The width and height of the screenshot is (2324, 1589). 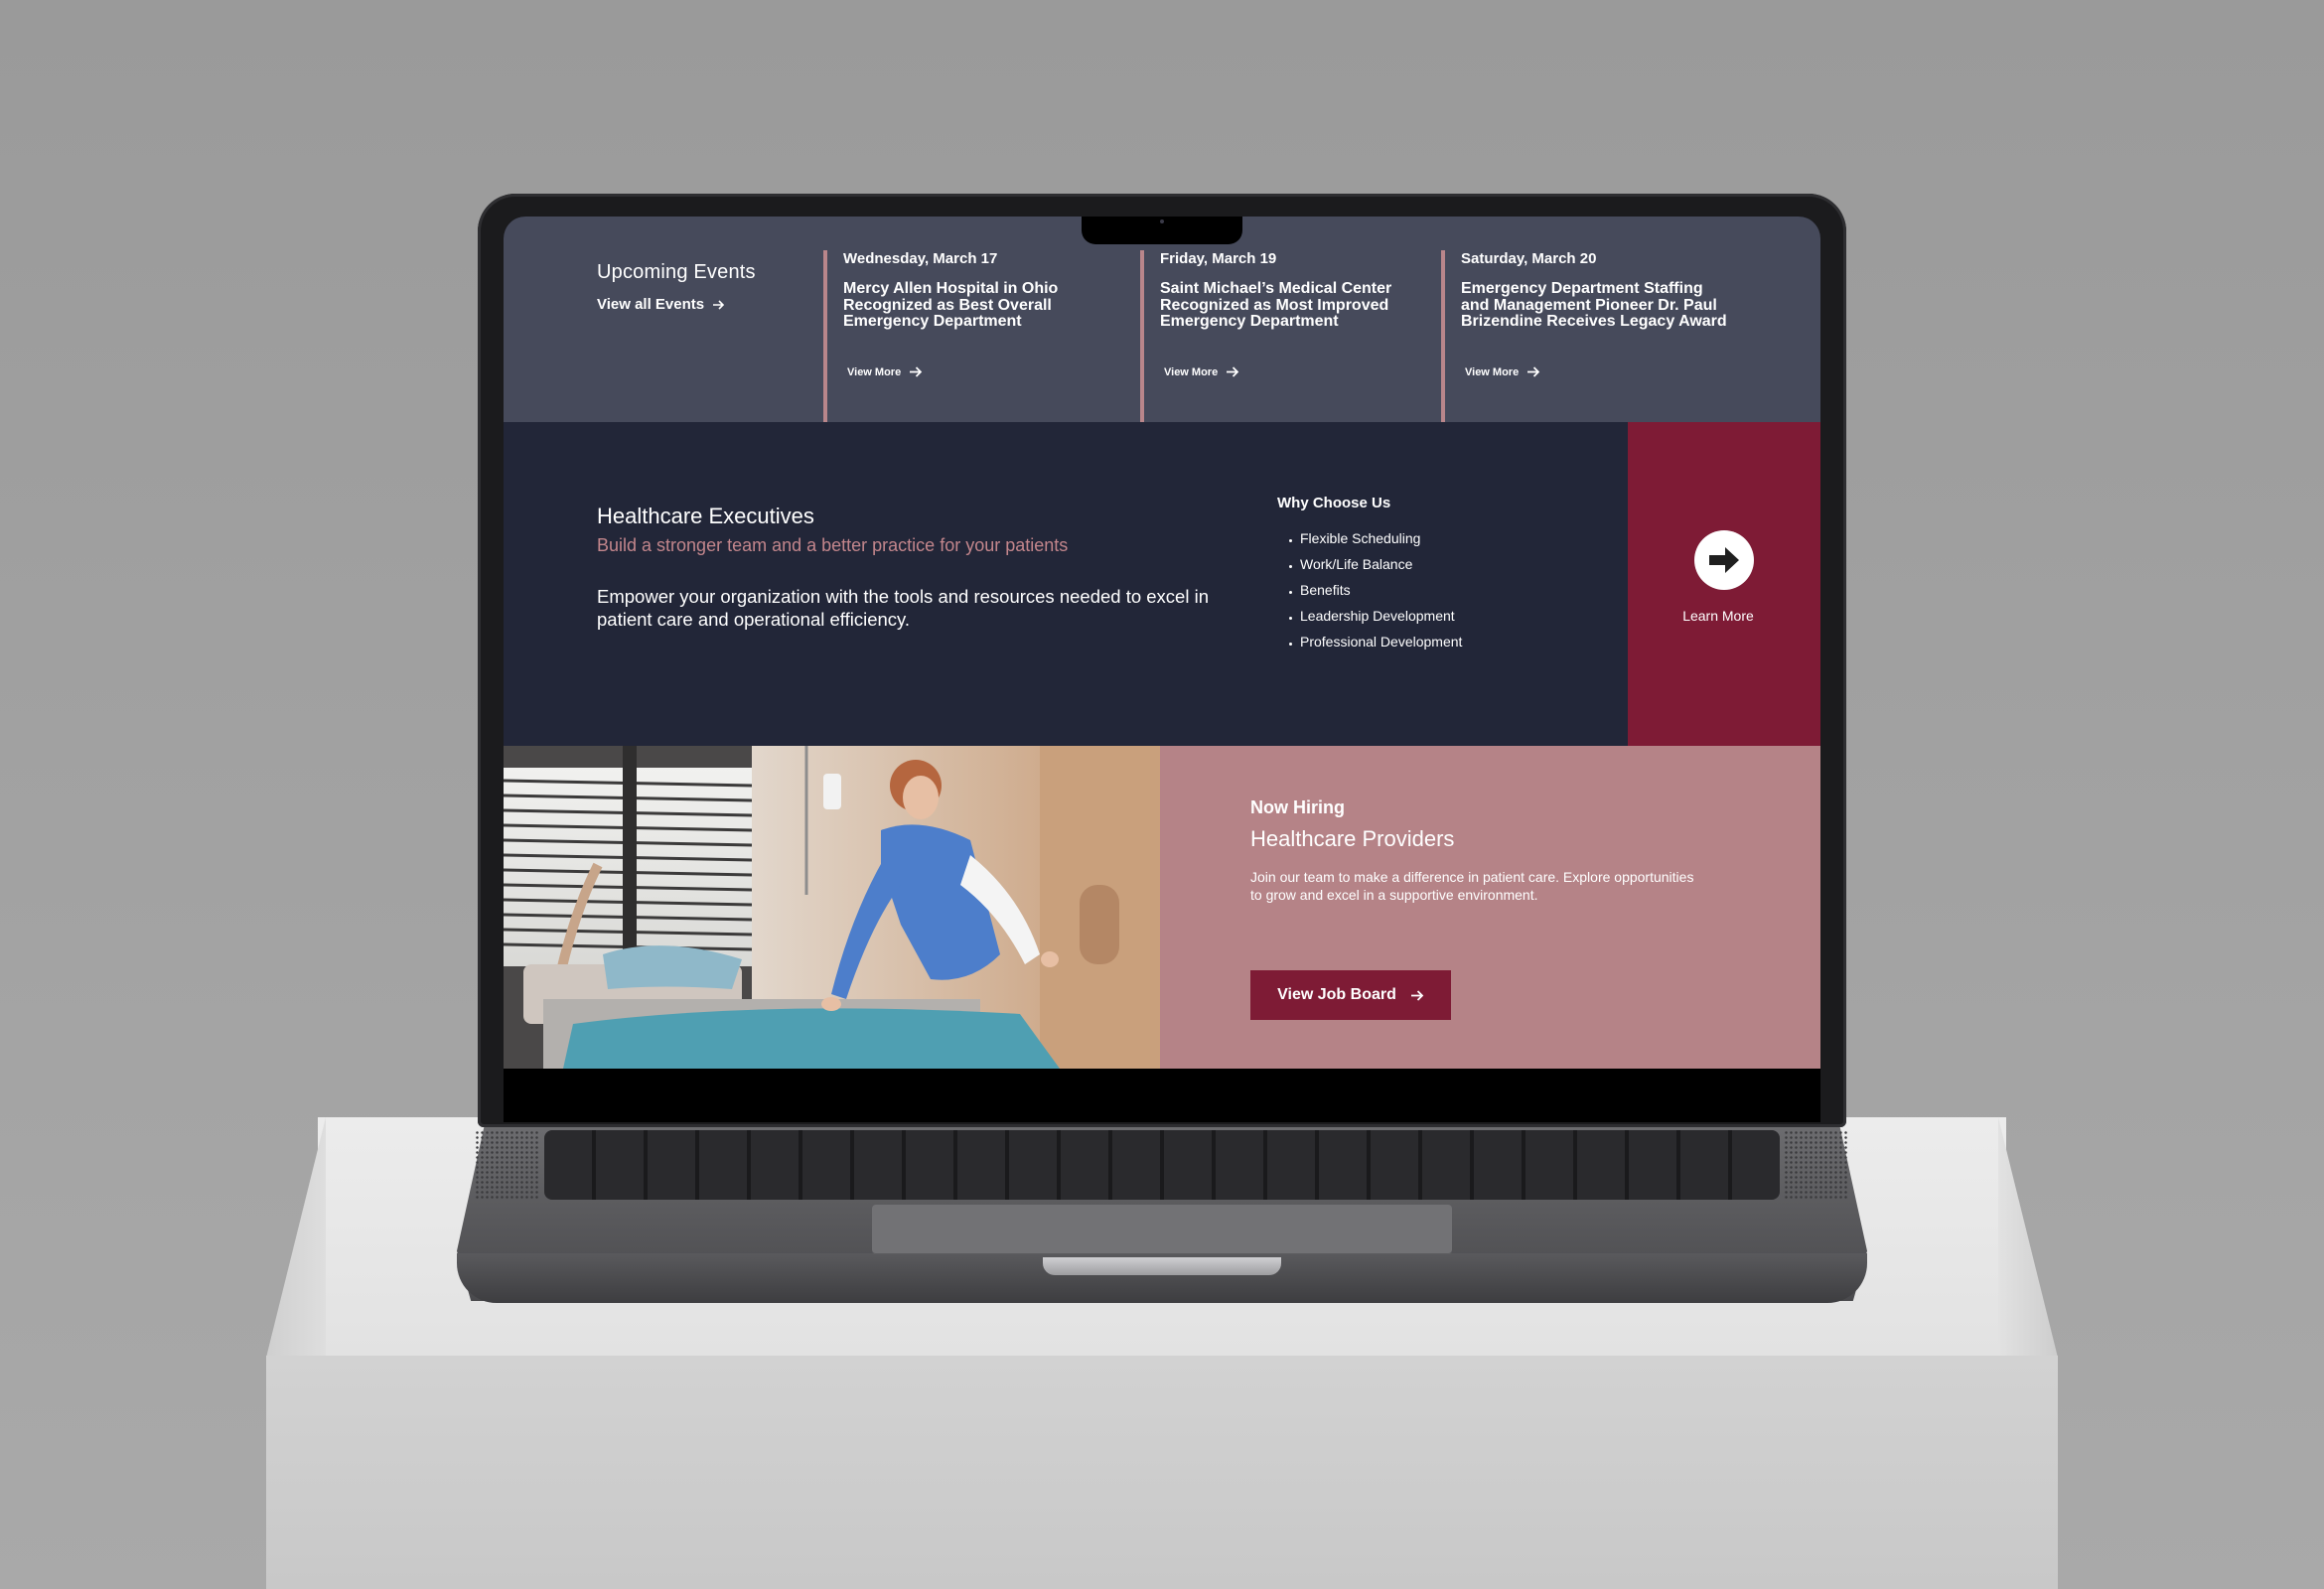 I want to click on learn-more-label: Learn More, so click(x=1718, y=616).